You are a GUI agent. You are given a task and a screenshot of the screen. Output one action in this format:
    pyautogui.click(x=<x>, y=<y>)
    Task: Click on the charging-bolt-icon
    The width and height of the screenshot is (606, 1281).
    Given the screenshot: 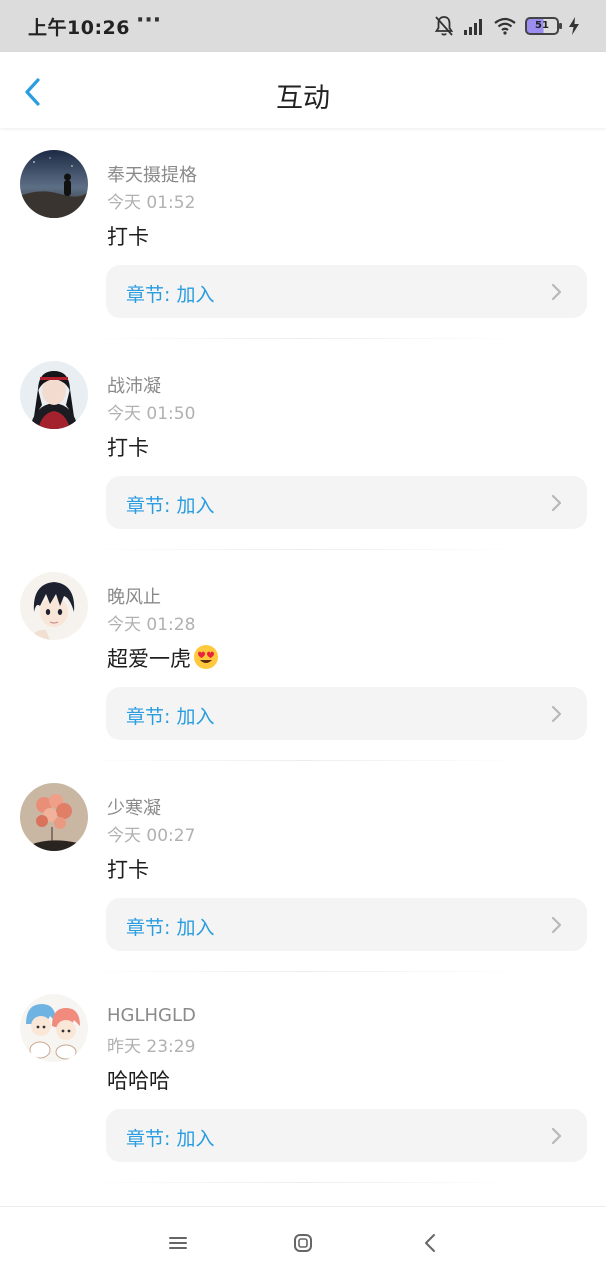 What is the action you would take?
    pyautogui.click(x=574, y=26)
    